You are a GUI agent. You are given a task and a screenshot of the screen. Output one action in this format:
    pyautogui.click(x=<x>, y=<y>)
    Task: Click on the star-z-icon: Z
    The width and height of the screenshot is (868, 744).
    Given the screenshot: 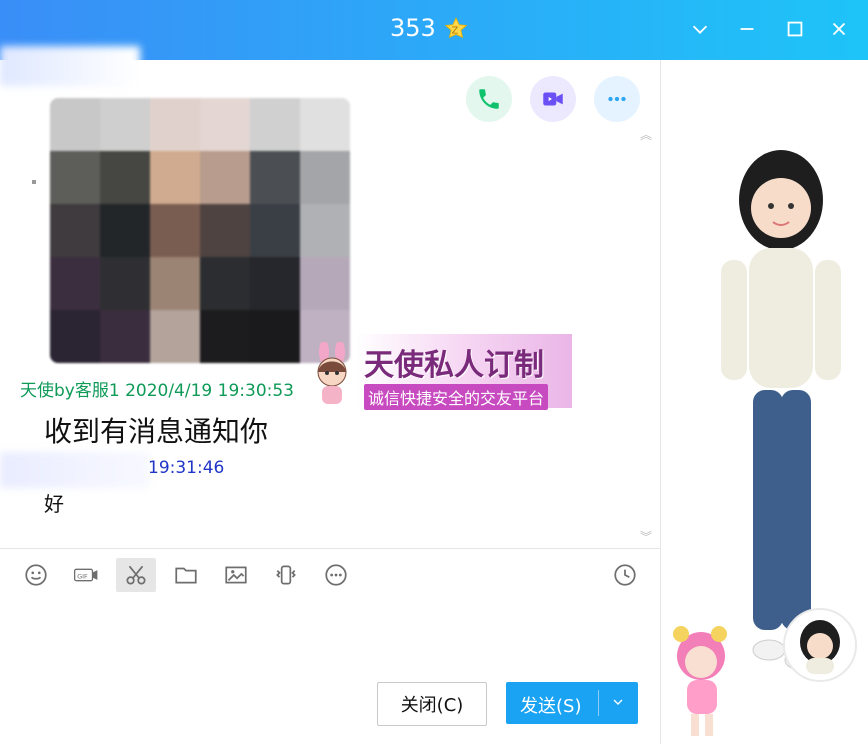 What is the action you would take?
    pyautogui.click(x=456, y=29)
    